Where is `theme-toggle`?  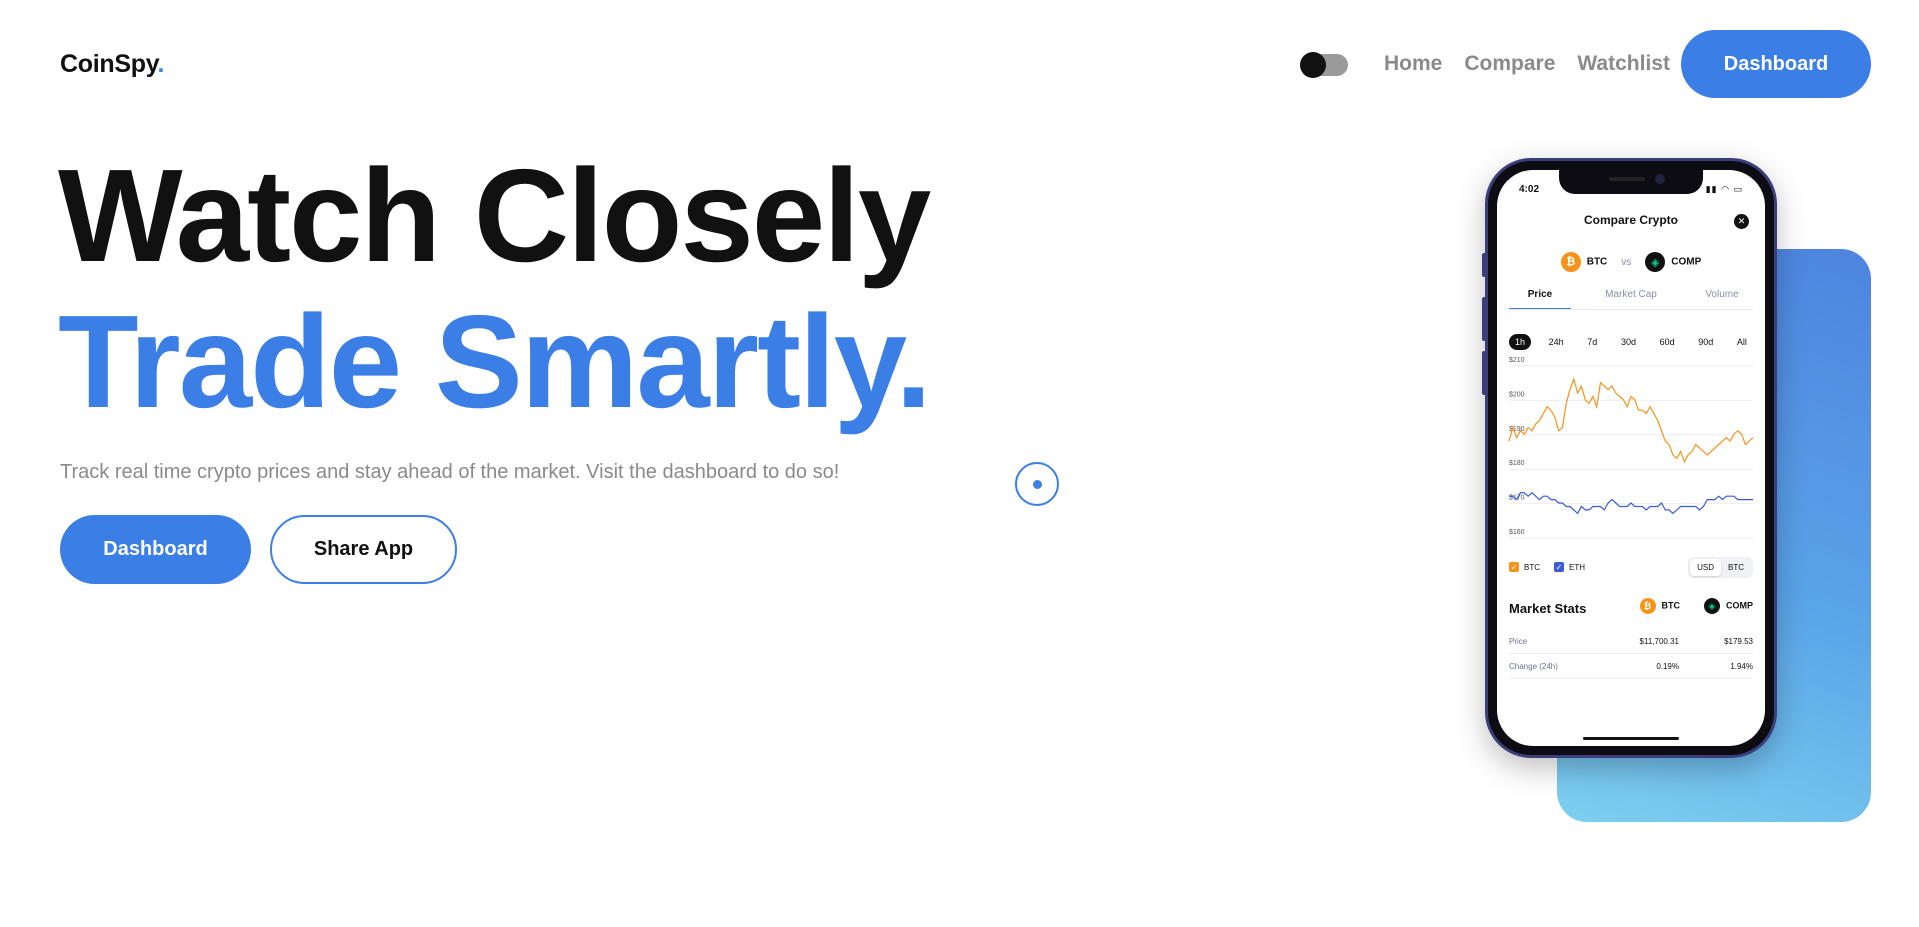 theme-toggle is located at coordinates (1324, 65).